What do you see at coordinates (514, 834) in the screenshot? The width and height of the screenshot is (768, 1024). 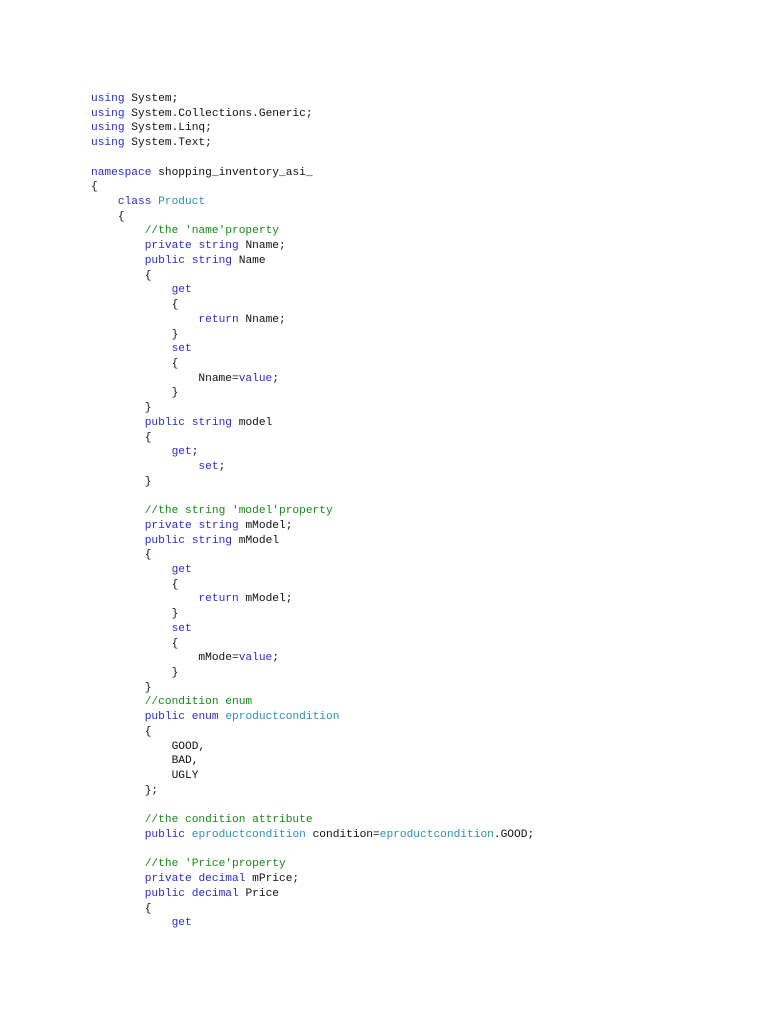 I see `code-text: .GOOD;` at bounding box center [514, 834].